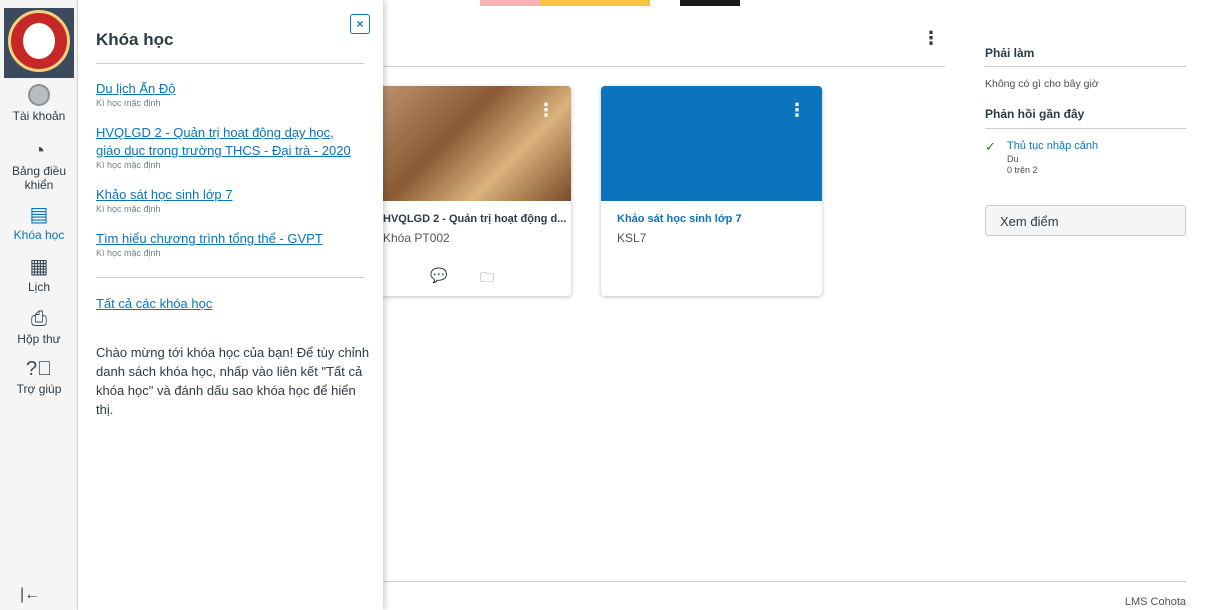 The image size is (1206, 610). What do you see at coordinates (1094, 146) in the screenshot?
I see `feedback-title-link: Thủ tục nhập cảnh` at bounding box center [1094, 146].